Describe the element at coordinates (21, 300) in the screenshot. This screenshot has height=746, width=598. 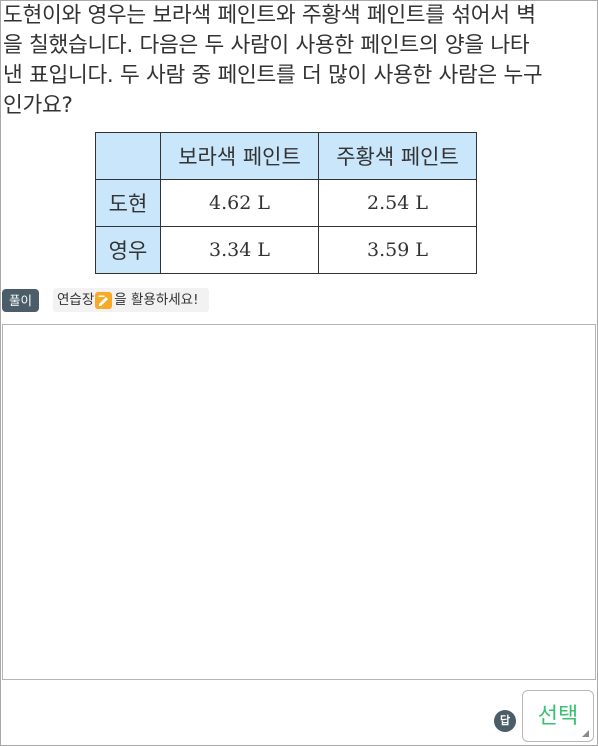
I see `solution-badge: 풀이` at that location.